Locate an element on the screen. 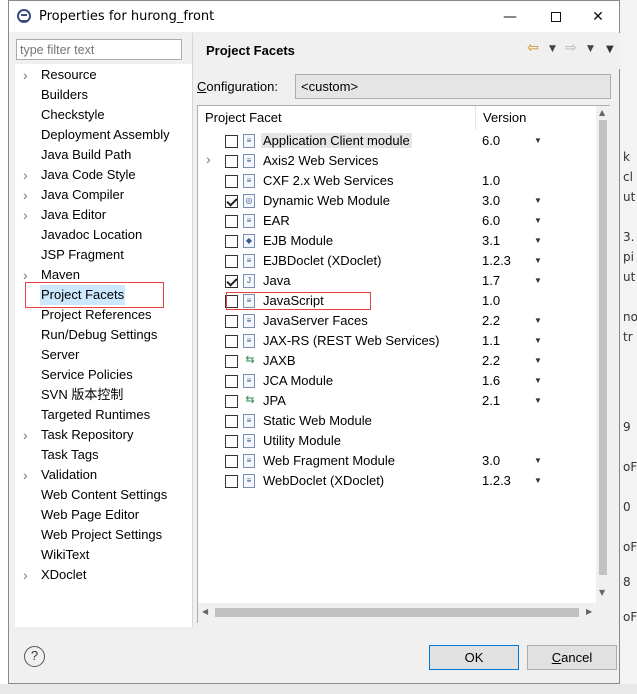 This screenshot has height=694, width=637. nav-item: Web Project Settings is located at coordinates (103, 535).